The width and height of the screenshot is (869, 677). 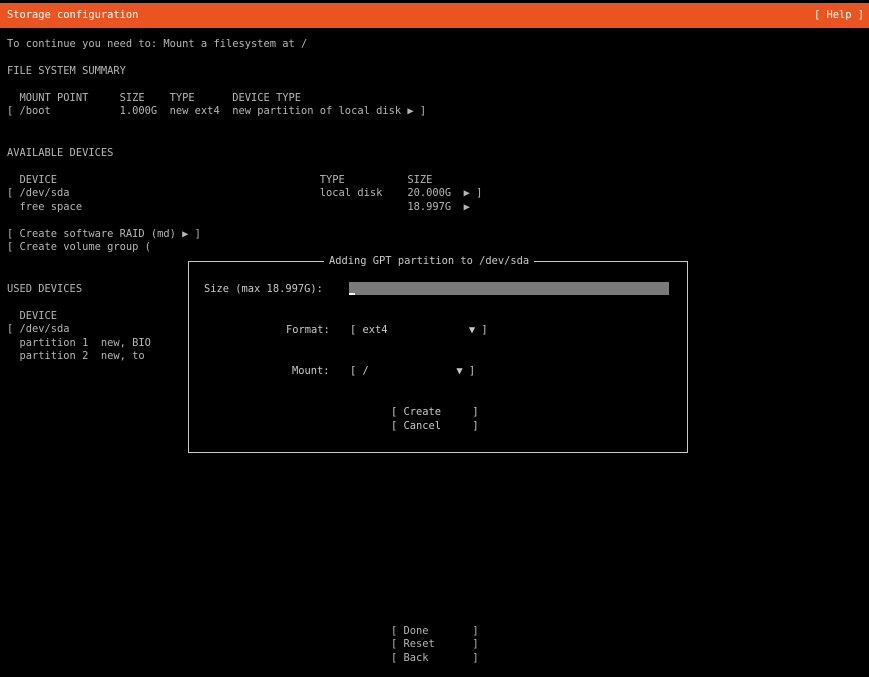 What do you see at coordinates (509, 288) in the screenshot?
I see `size-input` at bounding box center [509, 288].